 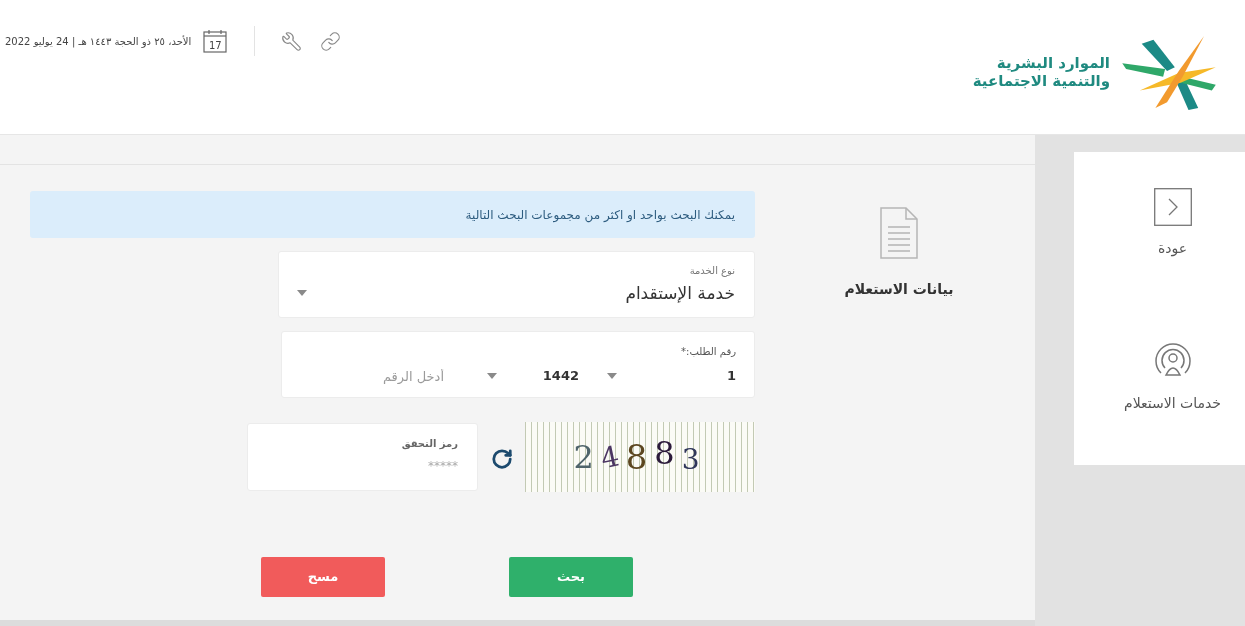 What do you see at coordinates (600, 215) in the screenshot?
I see `alert-text: يمكنك البحث بواحد او اكثر من مجموعات البحث التالية` at bounding box center [600, 215].